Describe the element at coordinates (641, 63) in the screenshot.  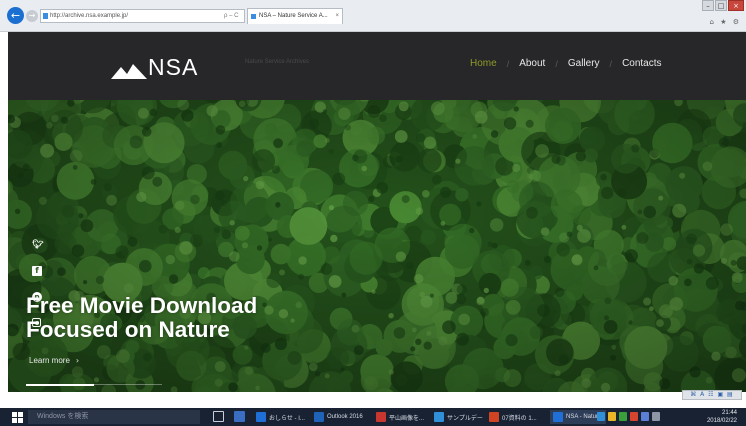
I see `nav-contacts: Contacts` at that location.